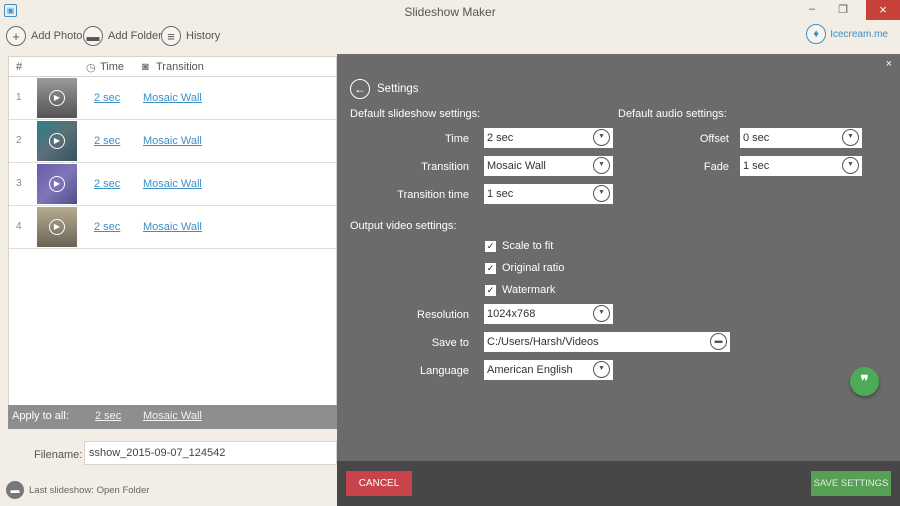  What do you see at coordinates (443, 315) in the screenshot?
I see `resolution-label: Resolution` at bounding box center [443, 315].